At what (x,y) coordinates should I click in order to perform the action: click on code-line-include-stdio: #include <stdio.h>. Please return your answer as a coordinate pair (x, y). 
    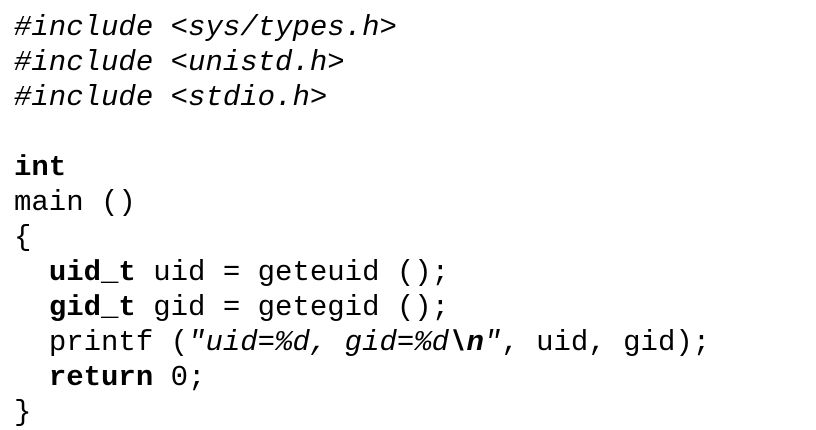
    Looking at the image, I should click on (362, 97).